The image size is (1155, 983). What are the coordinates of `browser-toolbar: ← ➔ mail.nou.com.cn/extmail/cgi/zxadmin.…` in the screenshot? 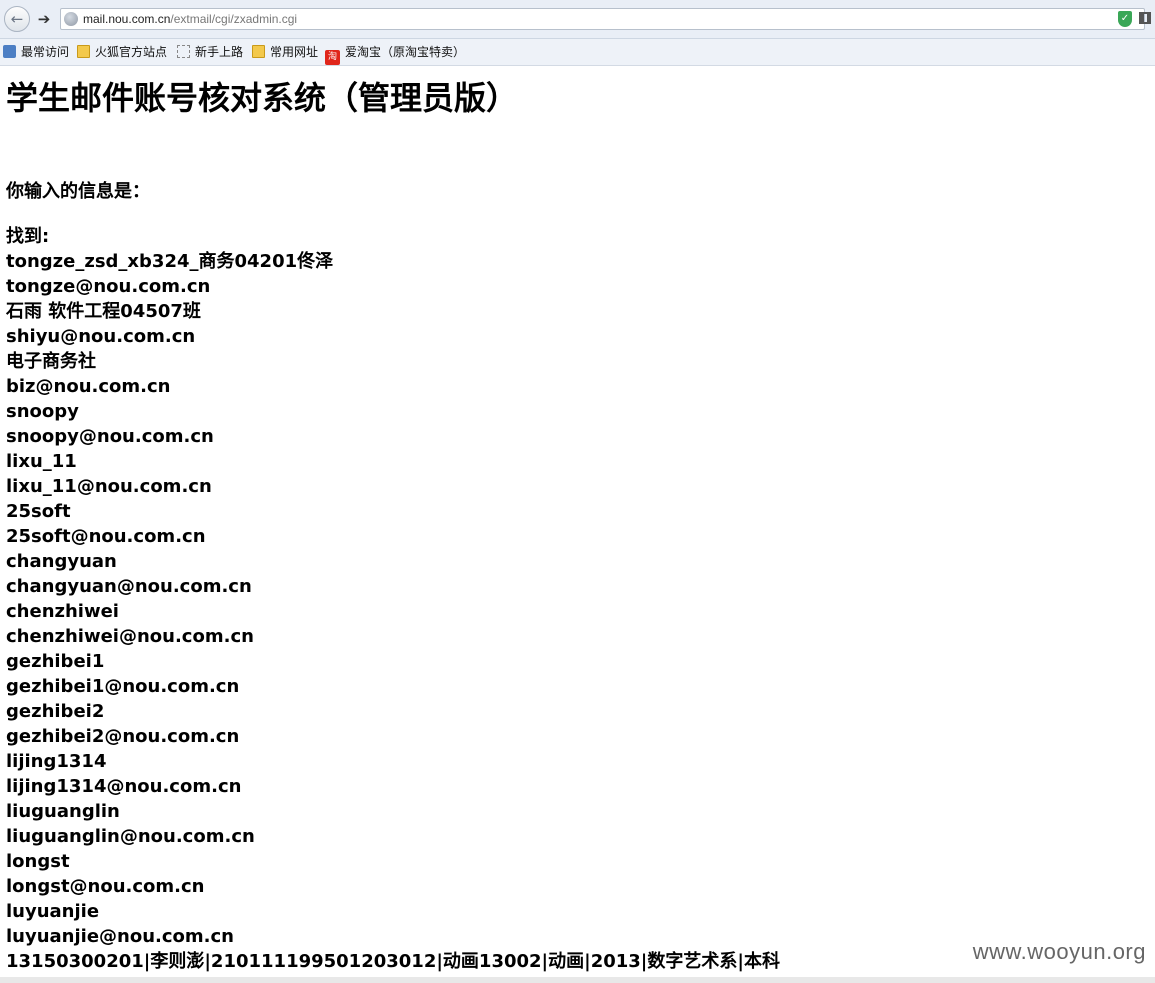 It's located at (577, 19).